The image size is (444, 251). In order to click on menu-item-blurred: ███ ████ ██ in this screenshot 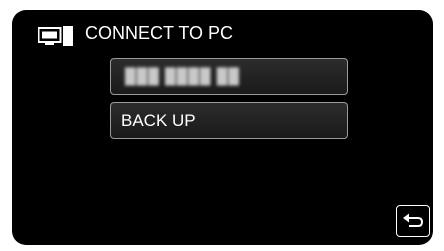, I will do `click(229, 76)`.